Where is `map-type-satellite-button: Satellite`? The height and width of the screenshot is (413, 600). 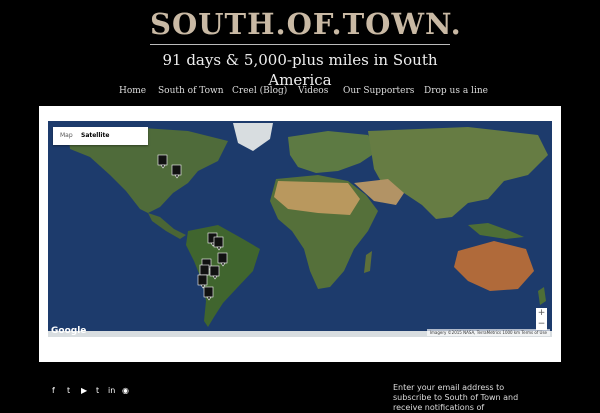 map-type-satellite-button: Satellite is located at coordinates (95, 135).